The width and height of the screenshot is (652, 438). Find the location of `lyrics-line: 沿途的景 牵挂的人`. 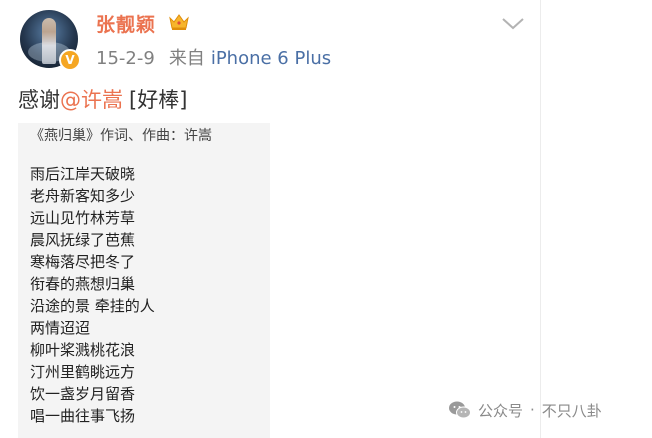

lyrics-line: 沿途的景 牵挂的人 is located at coordinates (92, 306).